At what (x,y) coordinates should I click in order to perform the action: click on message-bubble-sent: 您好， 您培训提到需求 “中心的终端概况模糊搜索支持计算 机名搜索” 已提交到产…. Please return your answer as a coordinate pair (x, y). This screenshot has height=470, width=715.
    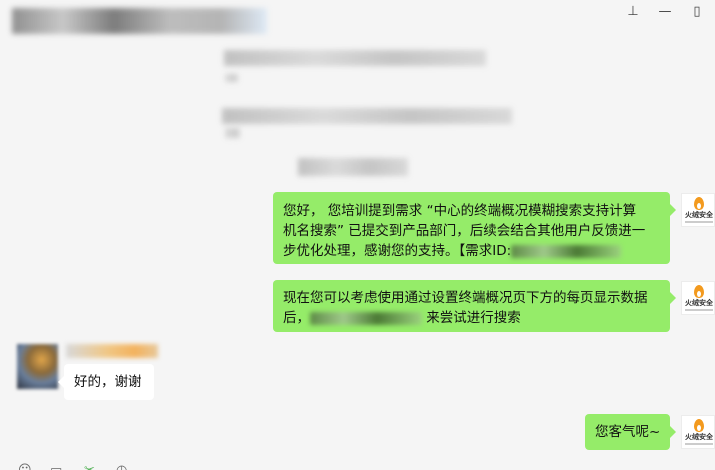
    Looking at the image, I should click on (474, 228).